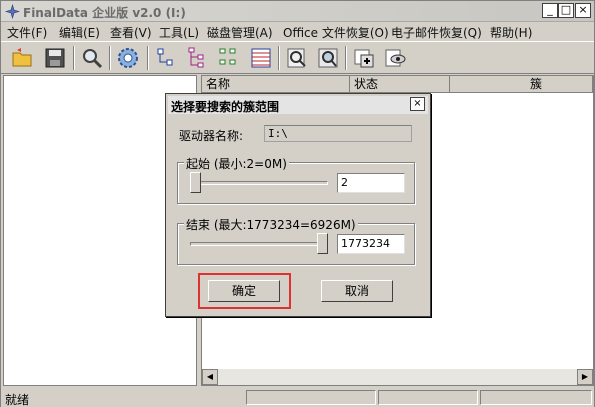 Image resolution: width=595 pixels, height=407 pixels. Describe the element at coordinates (336, 32) in the screenshot. I see `menu-office-recovery: Office 文件恢复(O)` at that location.